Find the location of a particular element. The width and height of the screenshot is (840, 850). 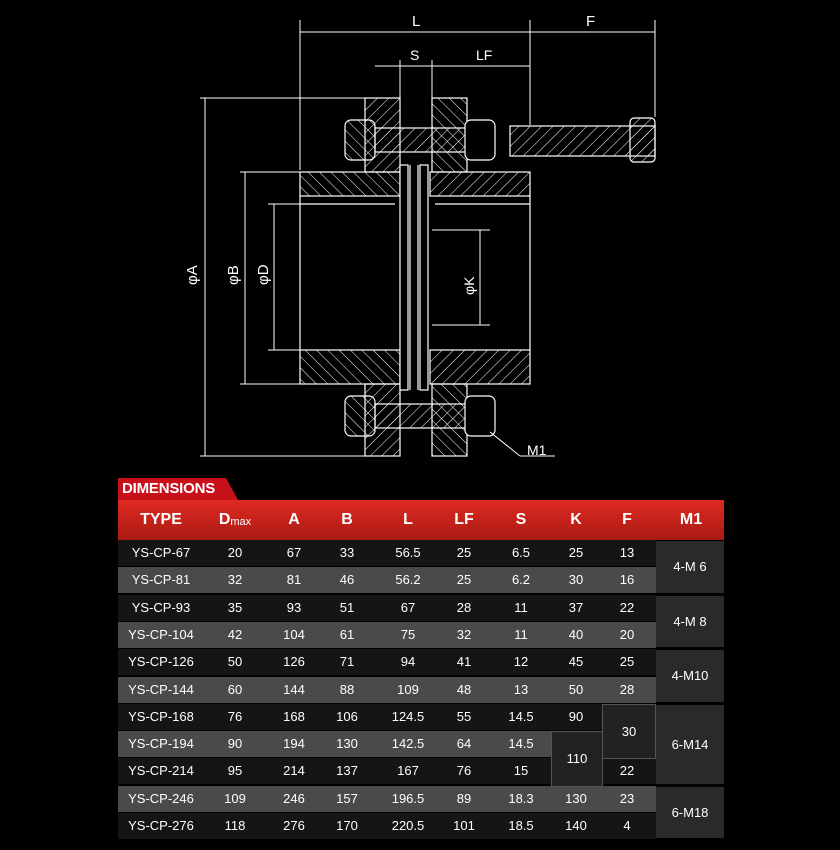

table-cell: 55 is located at coordinates (464, 716).